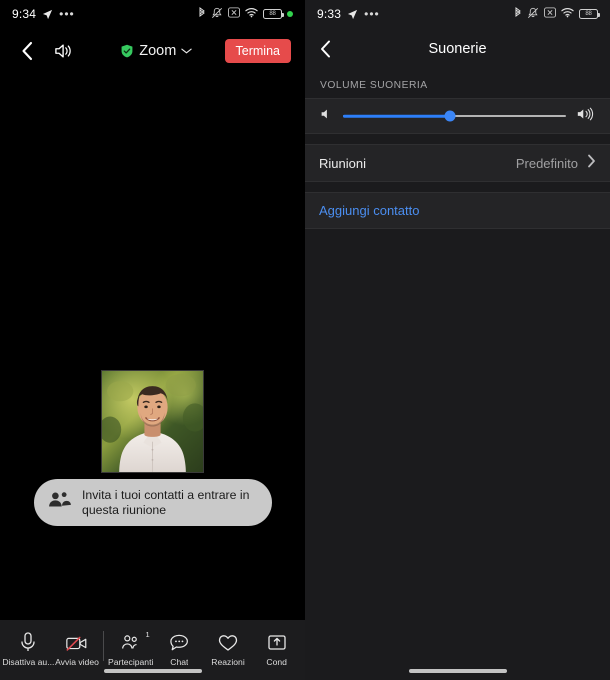  Describe the element at coordinates (557, 14) in the screenshot. I see `status-bar-right-right: 88` at that location.